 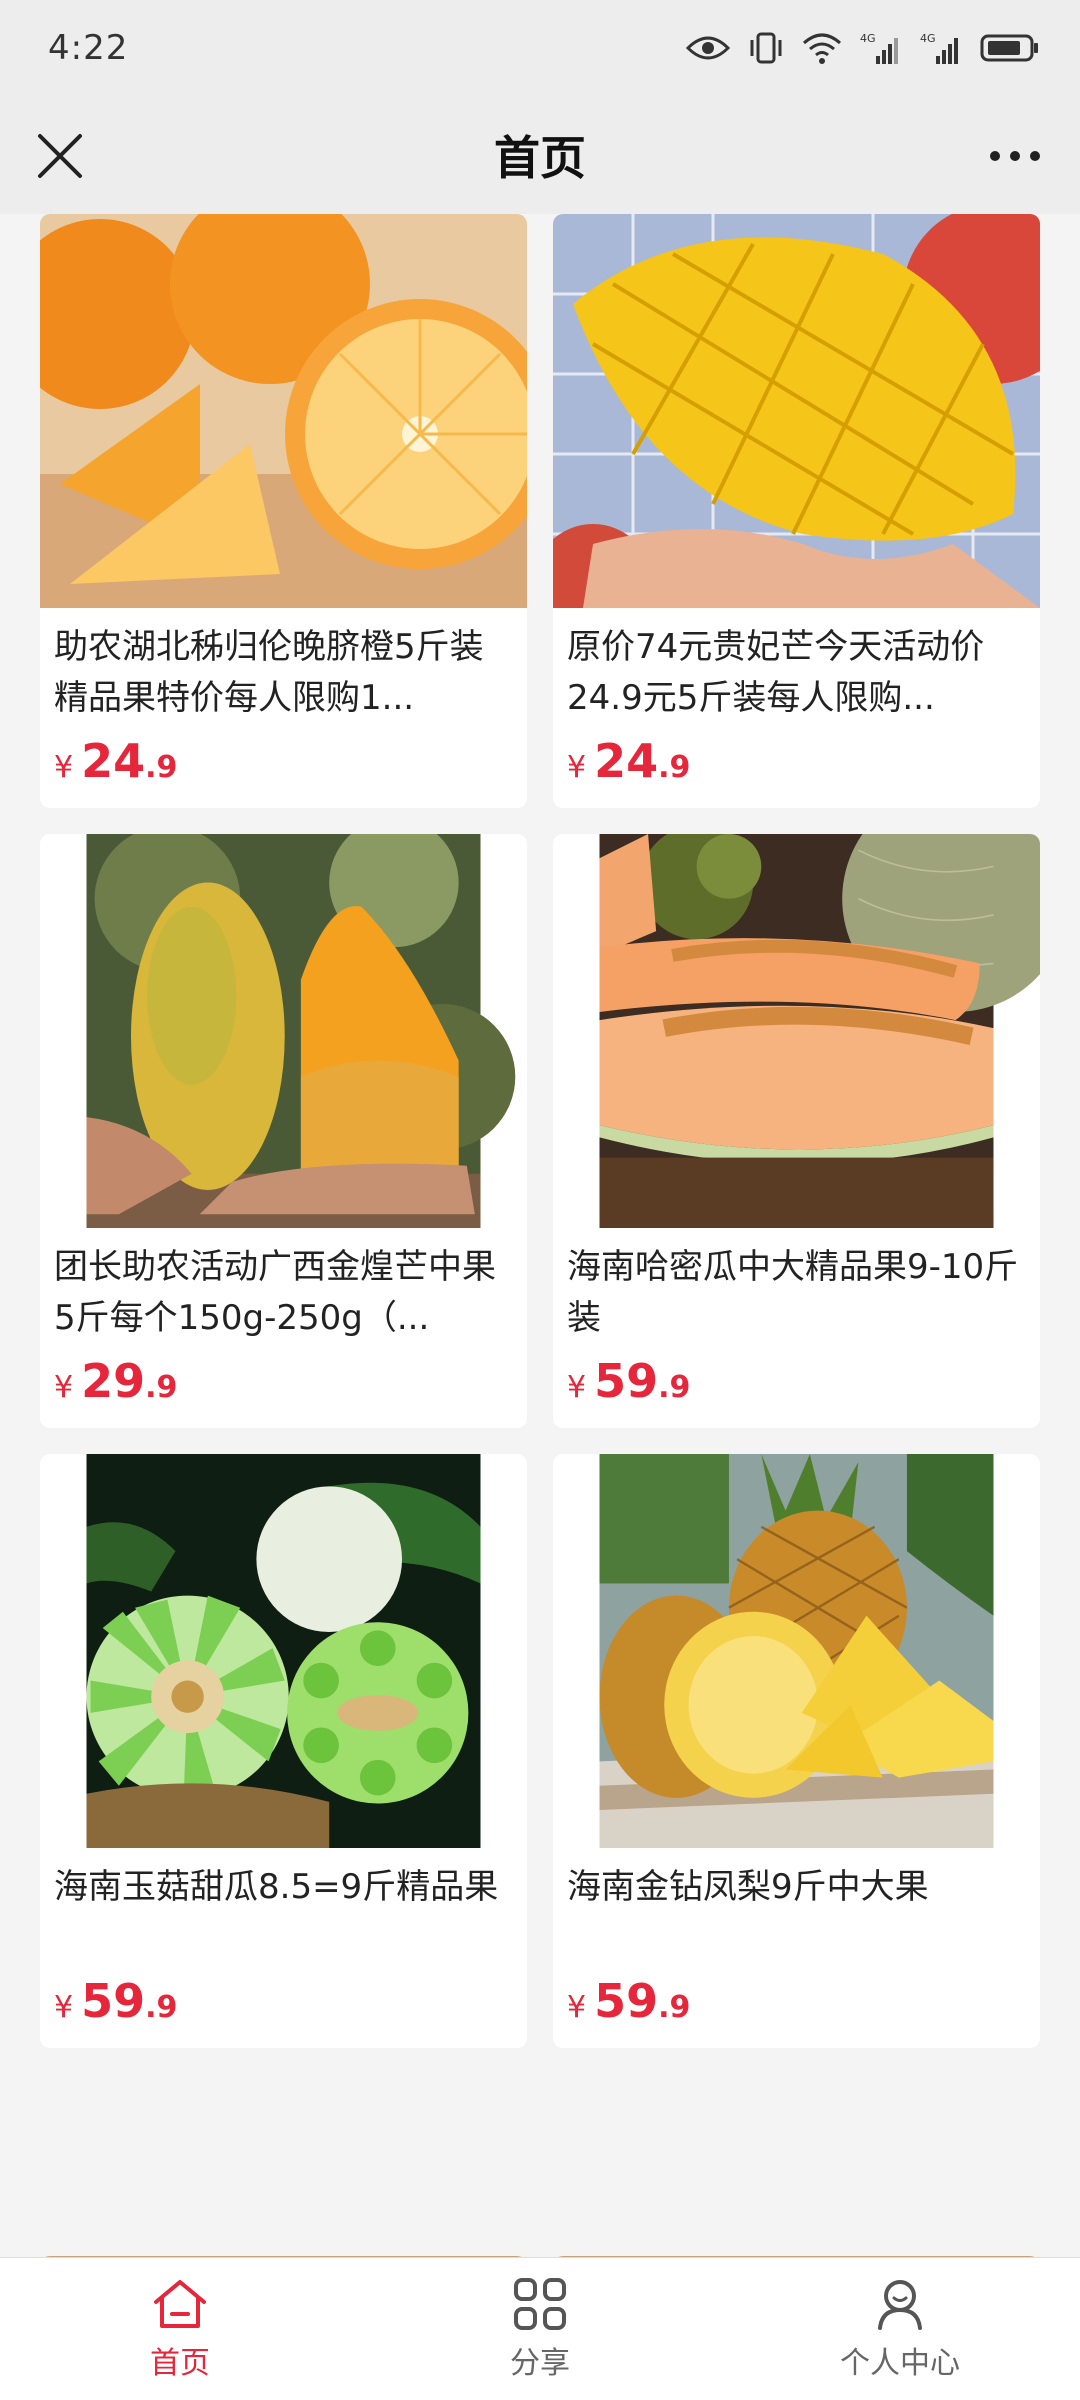 I want to click on nav-item-home: 首页, so click(x=180, y=2329).